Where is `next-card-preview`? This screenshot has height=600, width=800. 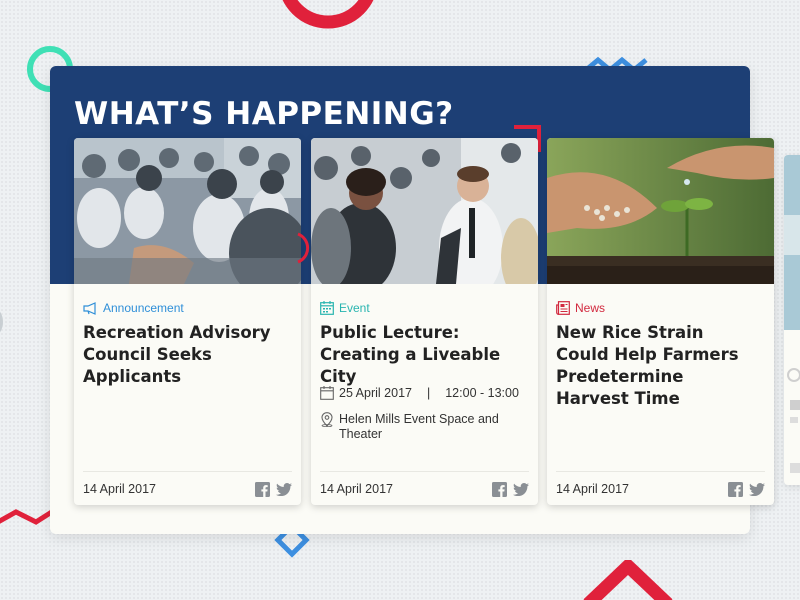
next-card-preview is located at coordinates (792, 320).